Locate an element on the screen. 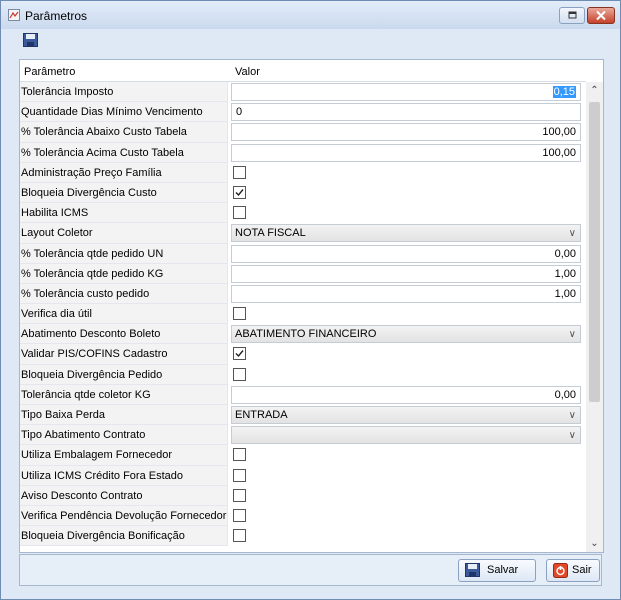  parameter-value-cell: ENTRADA ∨ is located at coordinates (406, 415).